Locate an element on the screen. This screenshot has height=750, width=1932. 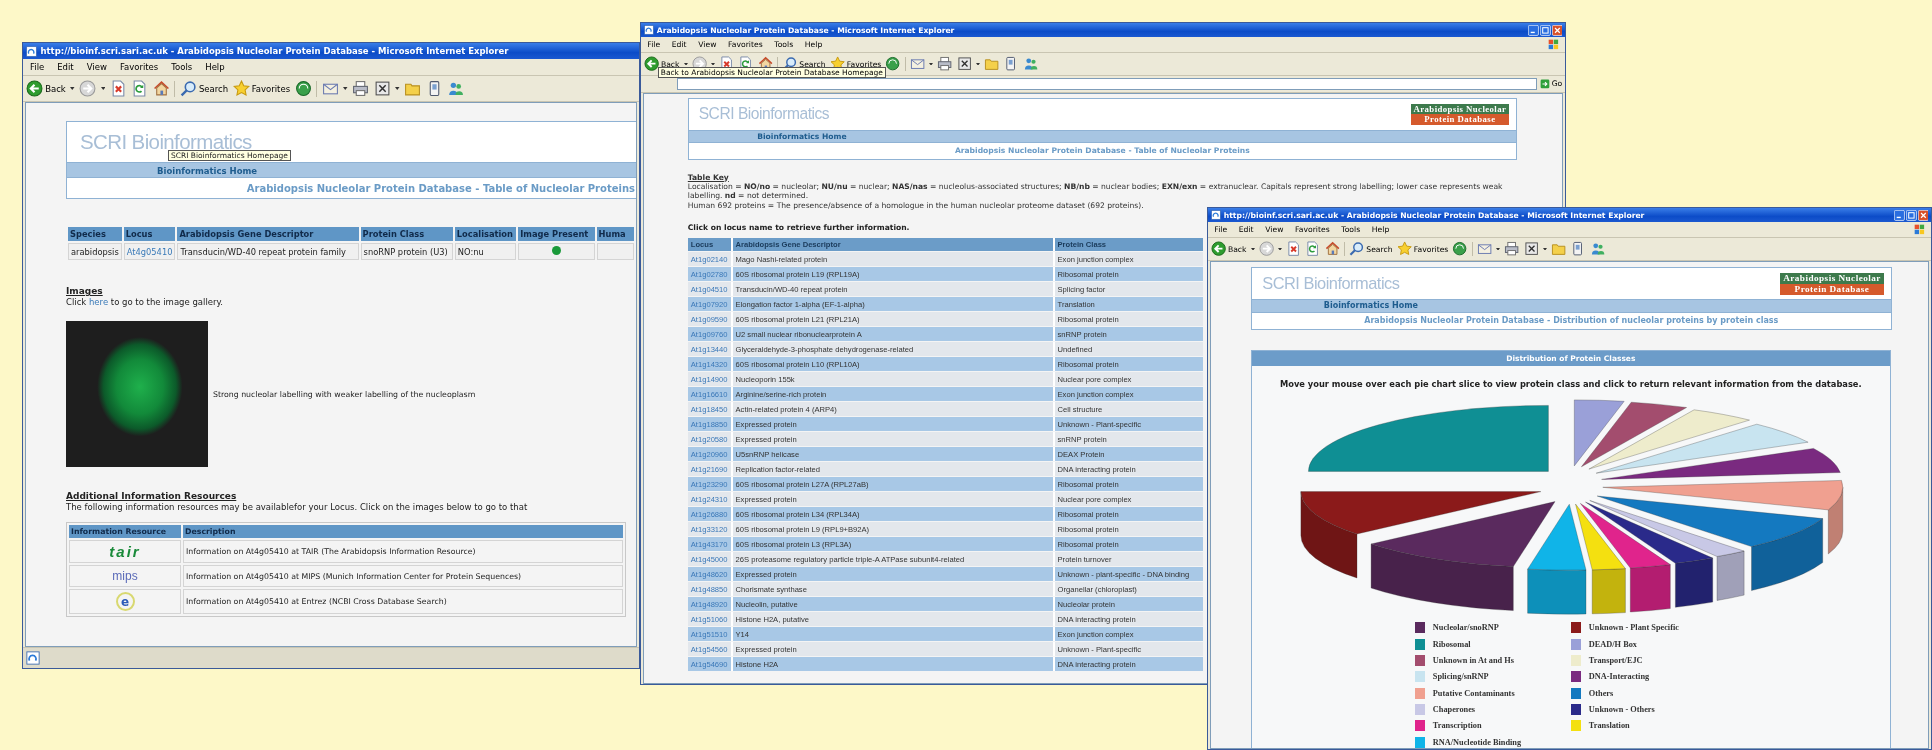
column-header: Arabidopsis Gene Descriptor is located at coordinates (268, 234).